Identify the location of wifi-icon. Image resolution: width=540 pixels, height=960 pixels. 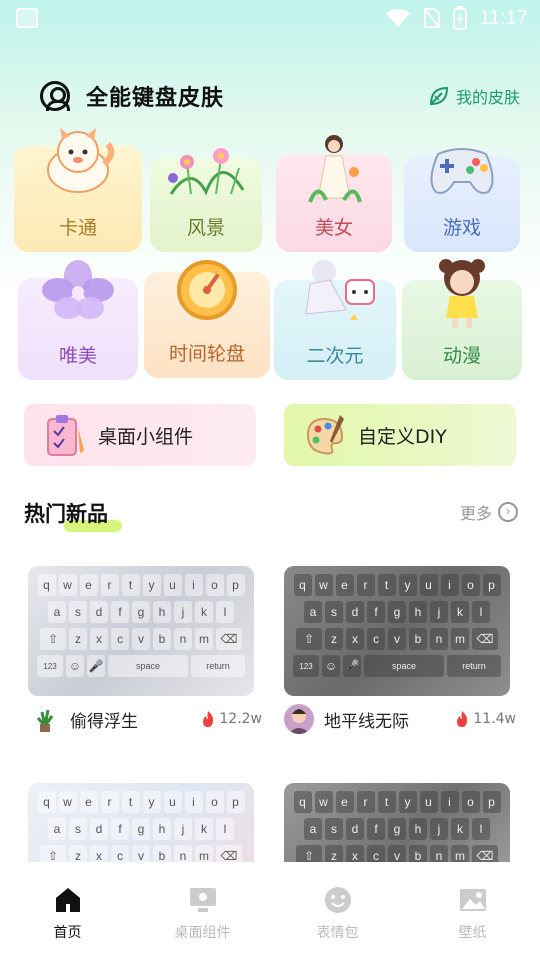
(398, 18).